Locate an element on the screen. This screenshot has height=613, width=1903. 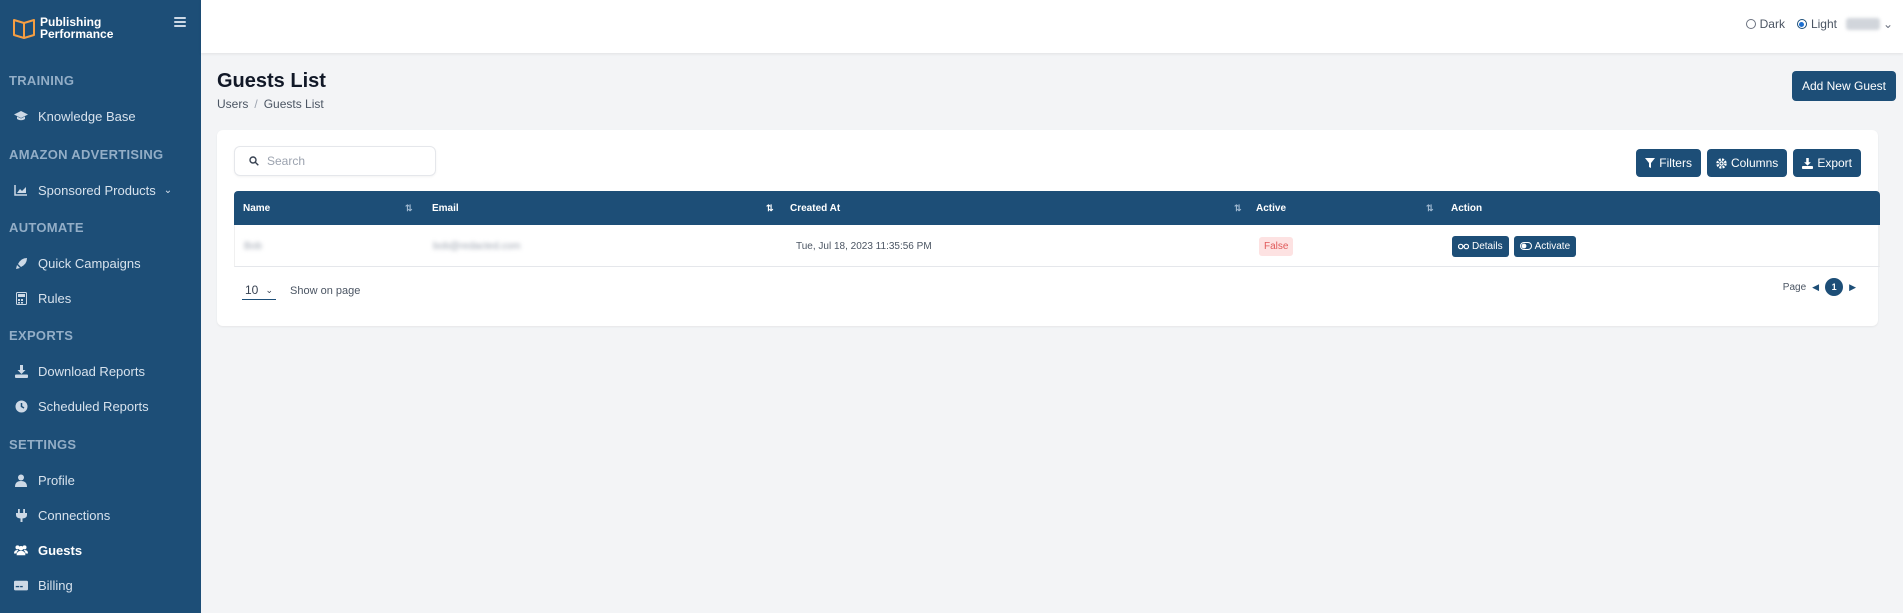
brand-name: Publishing Performance is located at coordinates (77, 28).